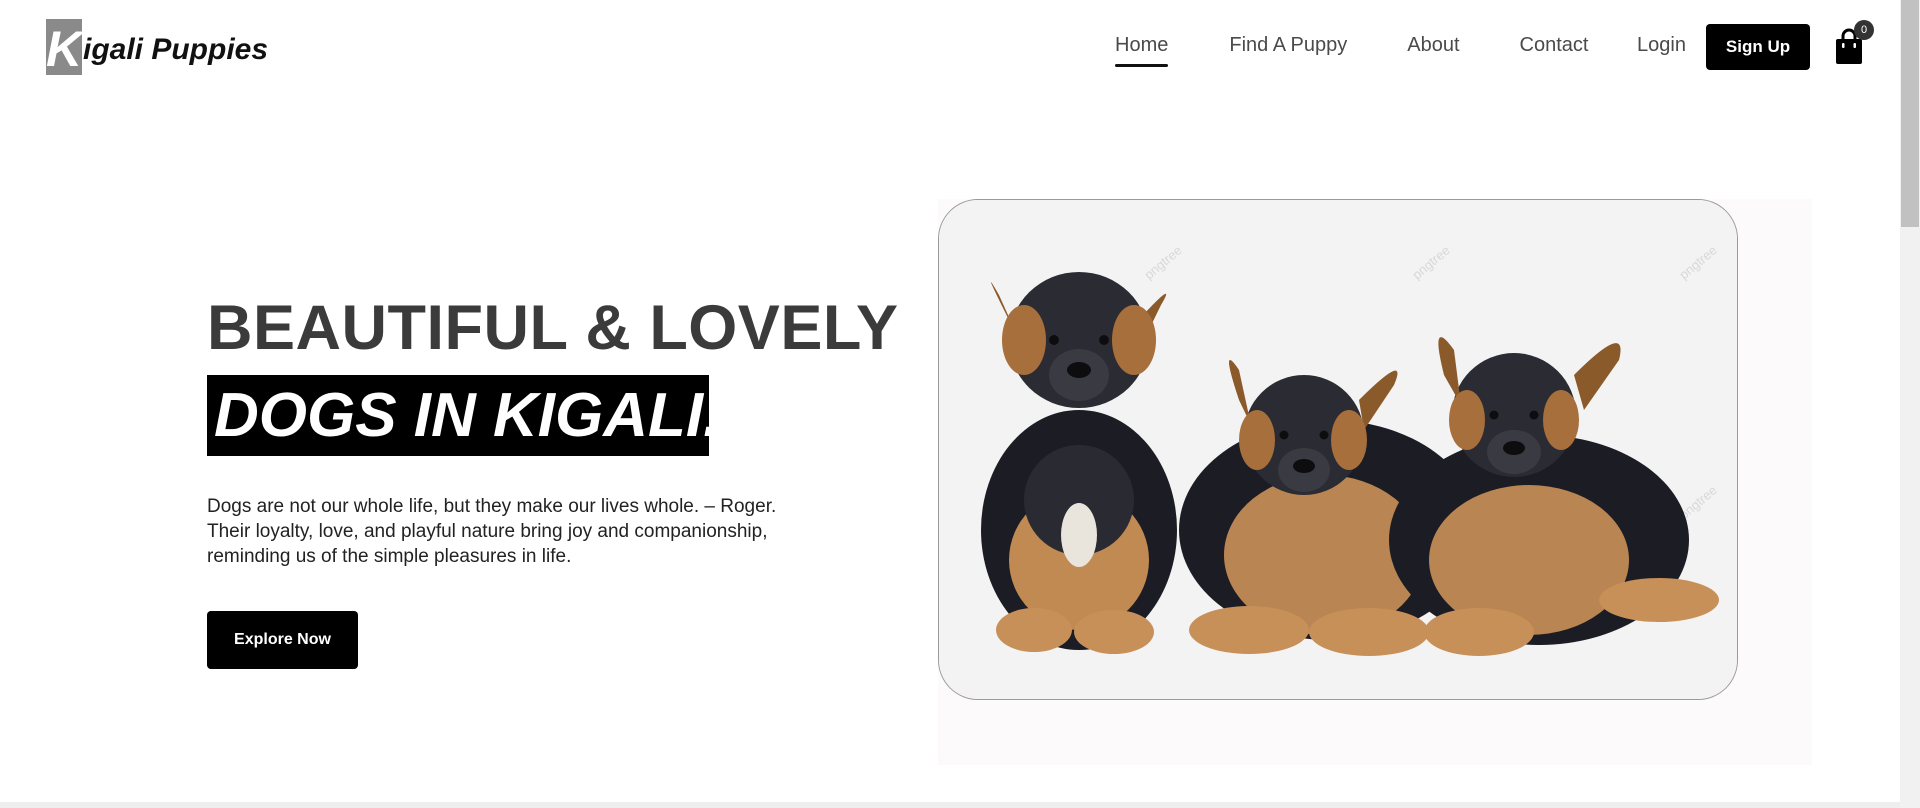 Image resolution: width=1920 pixels, height=808 pixels. What do you see at coordinates (176, 49) in the screenshot?
I see `logo-text: igali Puppies` at bounding box center [176, 49].